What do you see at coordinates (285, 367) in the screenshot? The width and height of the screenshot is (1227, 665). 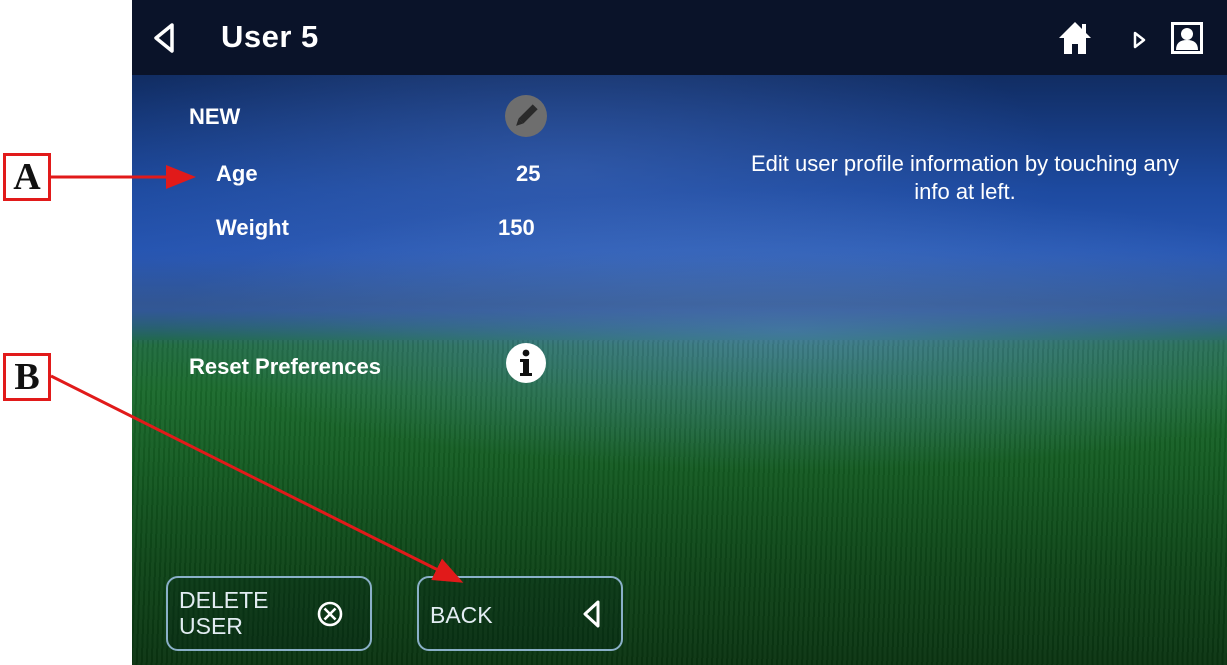 I see `reset-preferences: Reset Preferences` at bounding box center [285, 367].